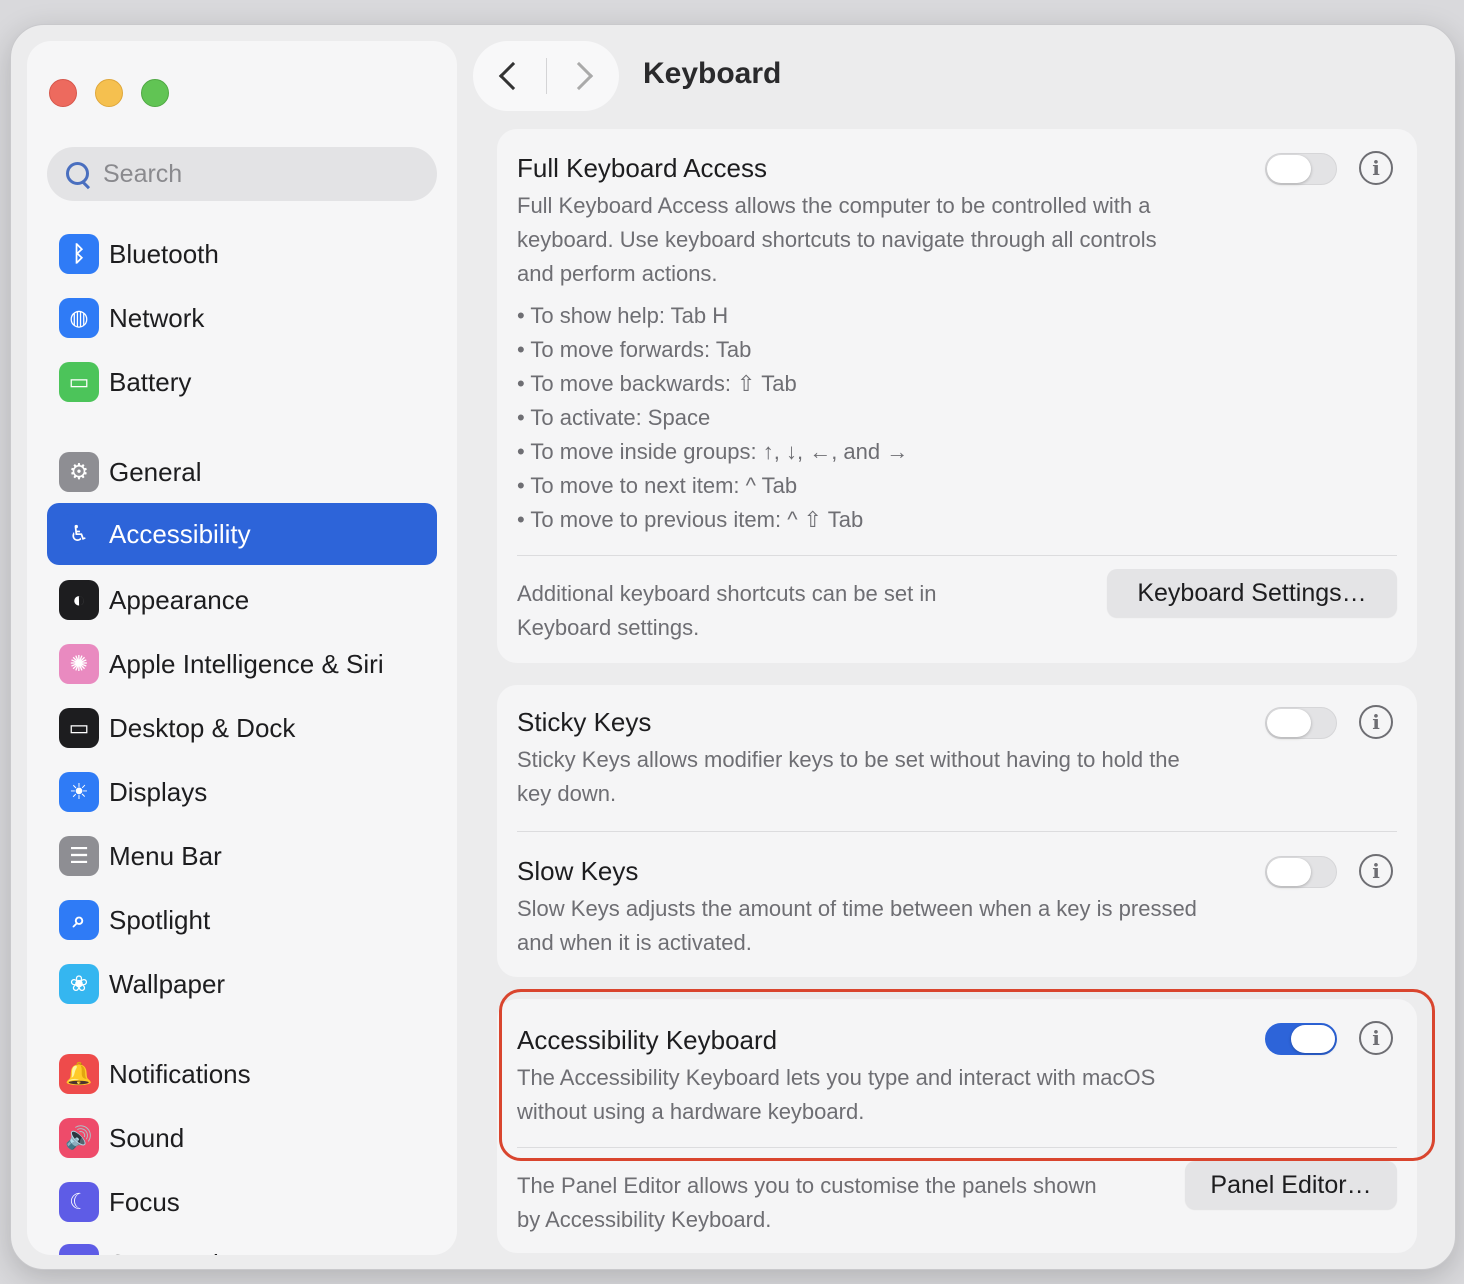 The image size is (1464, 1284). What do you see at coordinates (79, 728) in the screenshot?
I see `dock-icon: ▭` at bounding box center [79, 728].